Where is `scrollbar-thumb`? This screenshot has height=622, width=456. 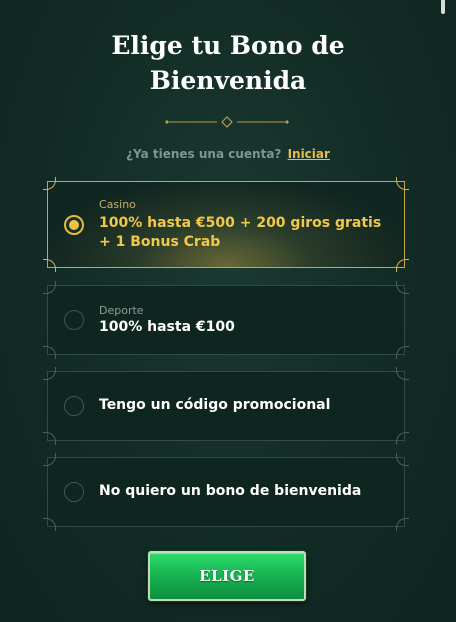
scrollbar-thumb is located at coordinates (443, 7).